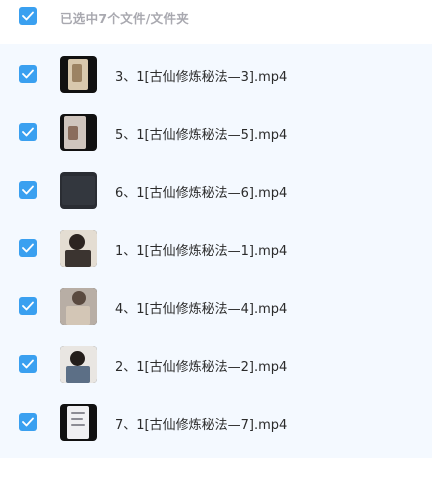 The height and width of the screenshot is (480, 432). Describe the element at coordinates (201, 193) in the screenshot. I see `file-name: 6、1[古仙修炼秘法—6].mp4` at that location.